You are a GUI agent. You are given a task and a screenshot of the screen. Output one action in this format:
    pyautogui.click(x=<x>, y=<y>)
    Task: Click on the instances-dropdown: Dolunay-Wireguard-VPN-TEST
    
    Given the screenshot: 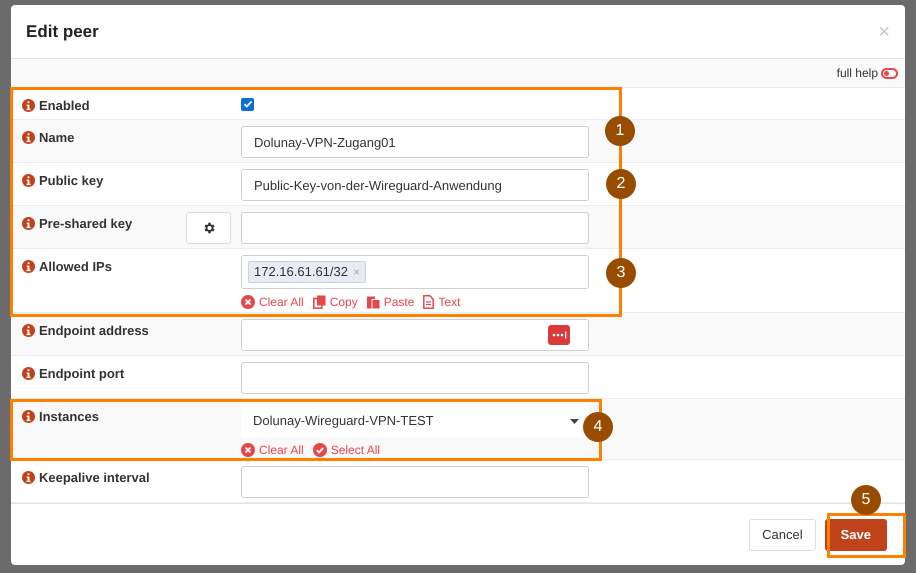 What is the action you would take?
    pyautogui.click(x=415, y=421)
    